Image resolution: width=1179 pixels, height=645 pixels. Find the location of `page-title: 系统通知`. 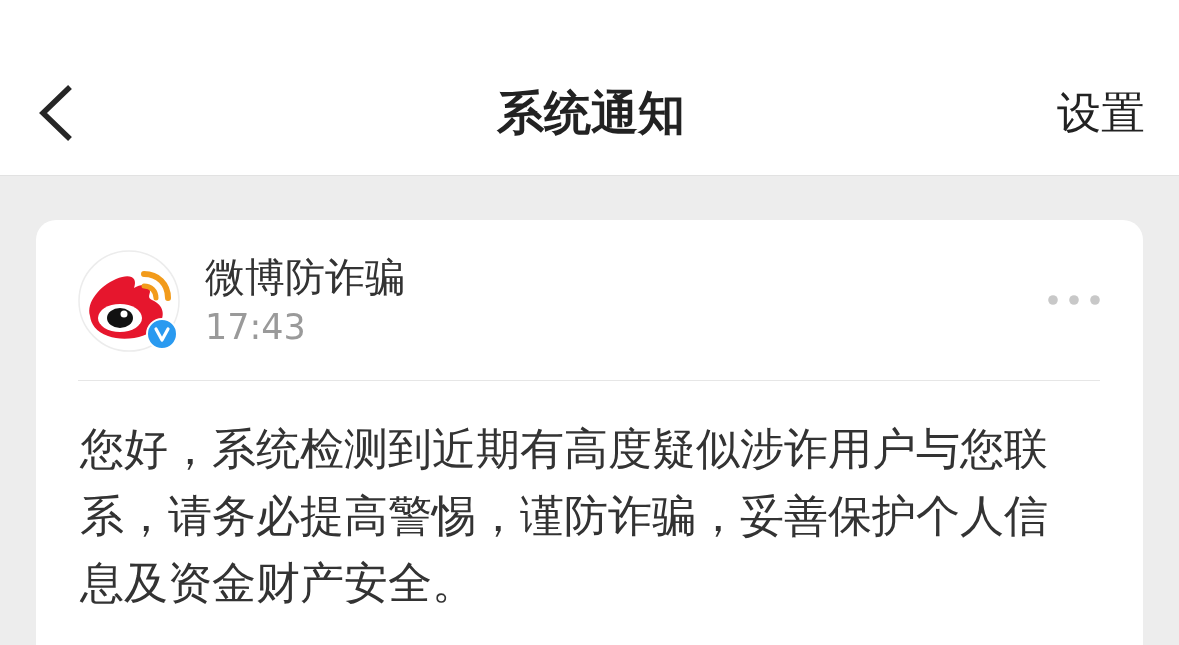

page-title: 系统通知 is located at coordinates (591, 112).